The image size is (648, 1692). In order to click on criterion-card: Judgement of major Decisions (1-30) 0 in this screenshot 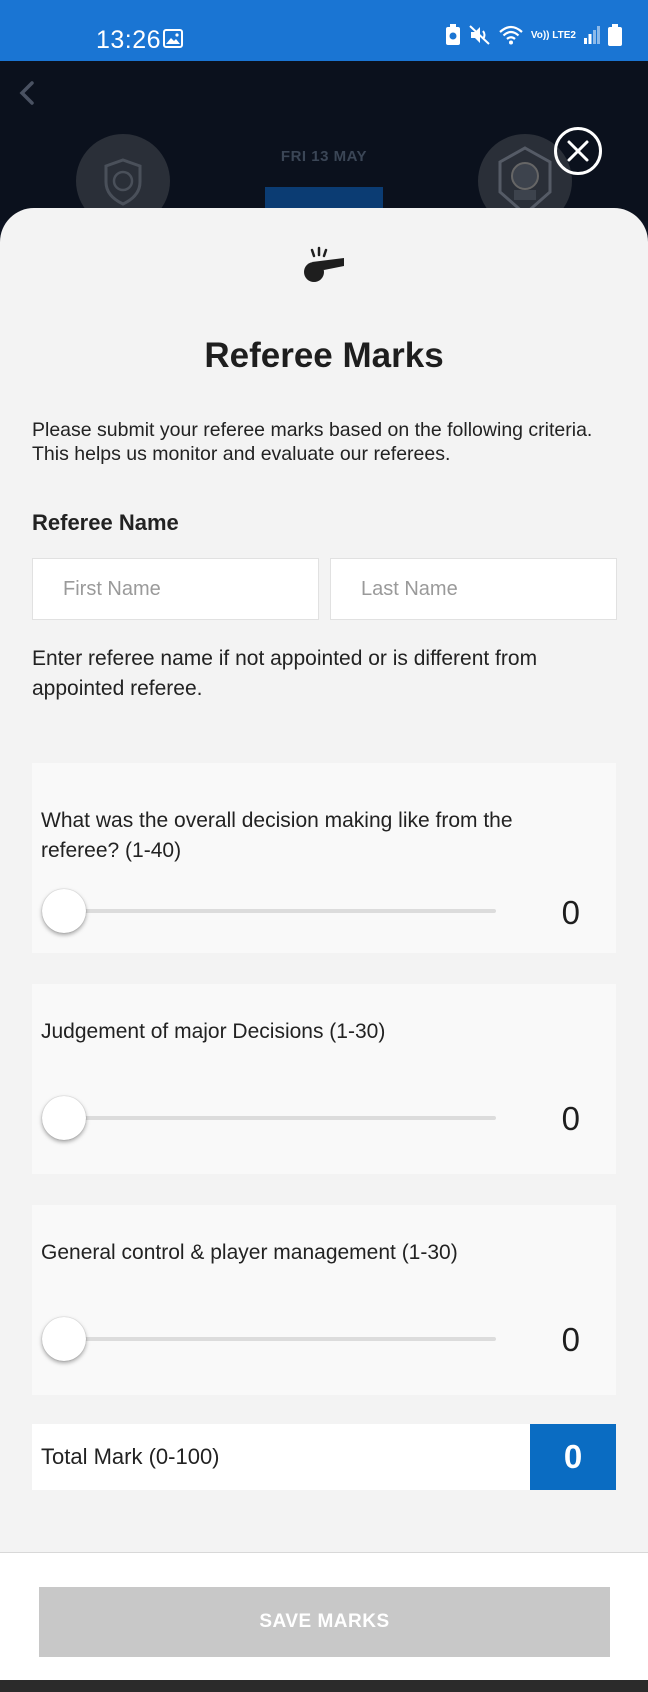, I will do `click(324, 1079)`.